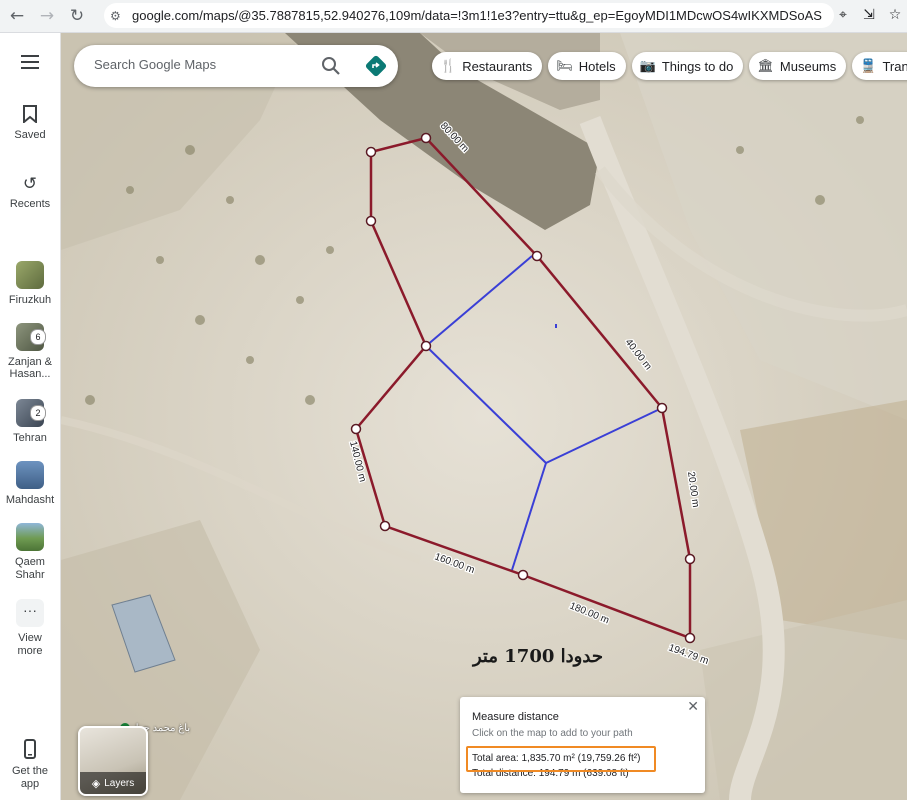 This screenshot has height=800, width=907. Describe the element at coordinates (895, 15) in the screenshot. I see `bookmark-star-icon: ☆` at that location.